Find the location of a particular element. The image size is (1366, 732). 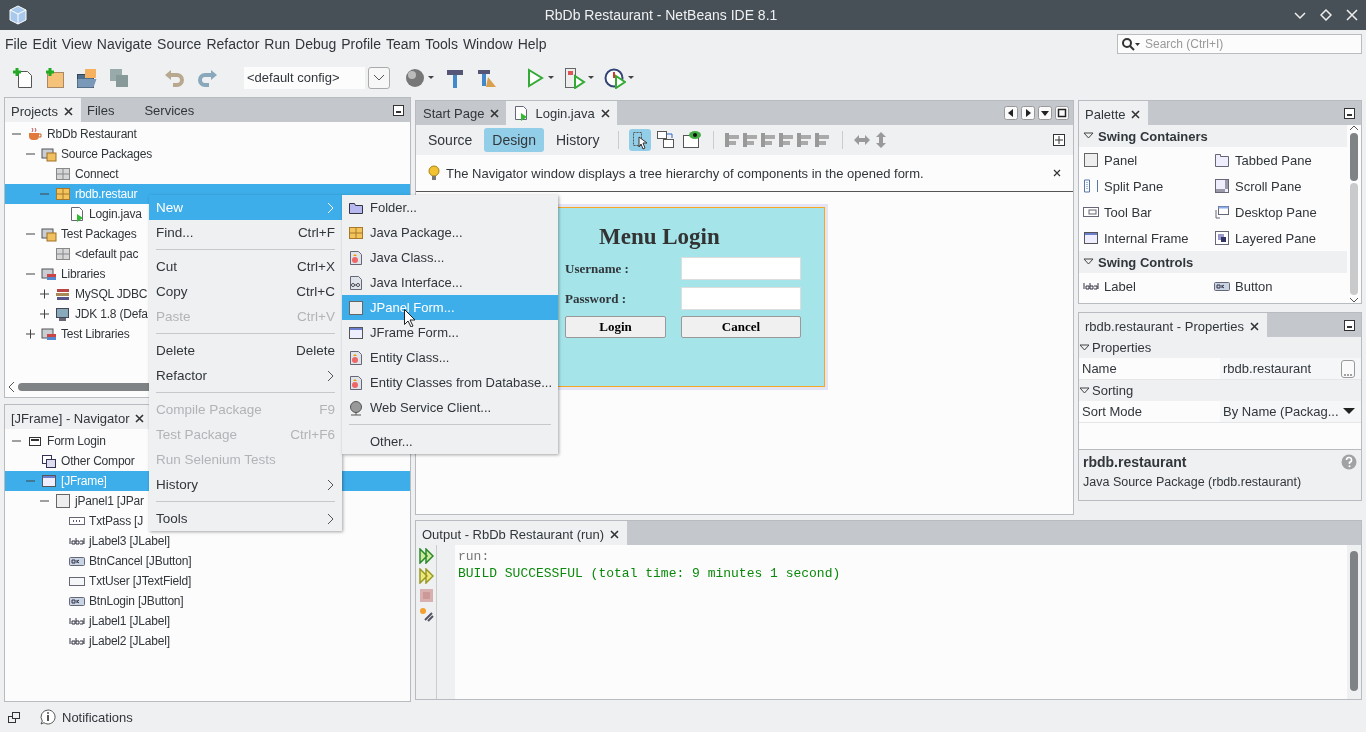

window-title: RbDb Restaurant - NetBeans IDE 8.1 is located at coordinates (661, 15).